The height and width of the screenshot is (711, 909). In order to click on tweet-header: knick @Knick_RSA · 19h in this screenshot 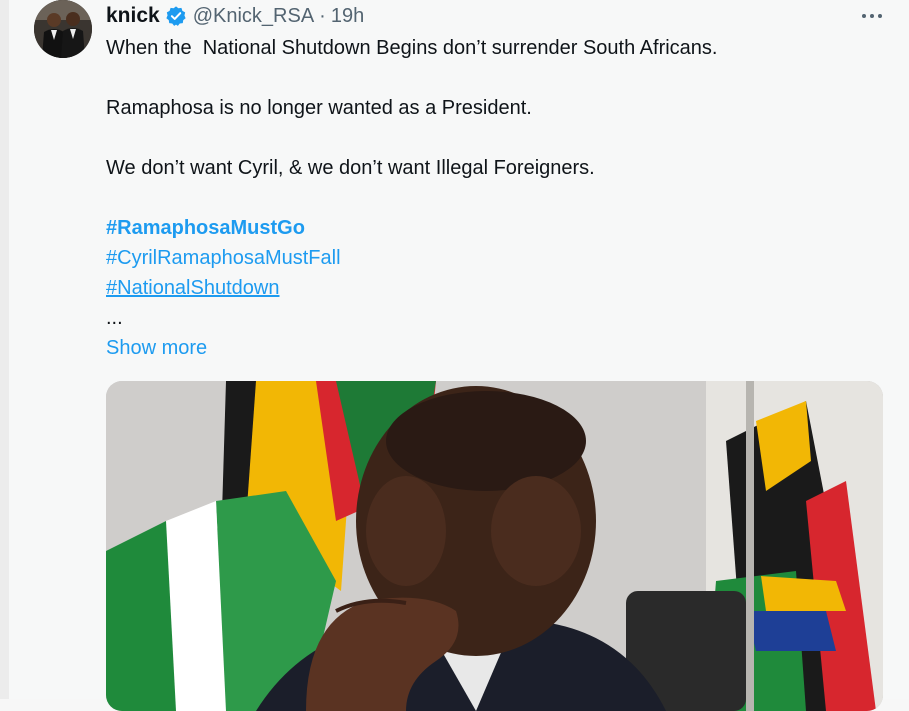, I will do `click(235, 16)`.